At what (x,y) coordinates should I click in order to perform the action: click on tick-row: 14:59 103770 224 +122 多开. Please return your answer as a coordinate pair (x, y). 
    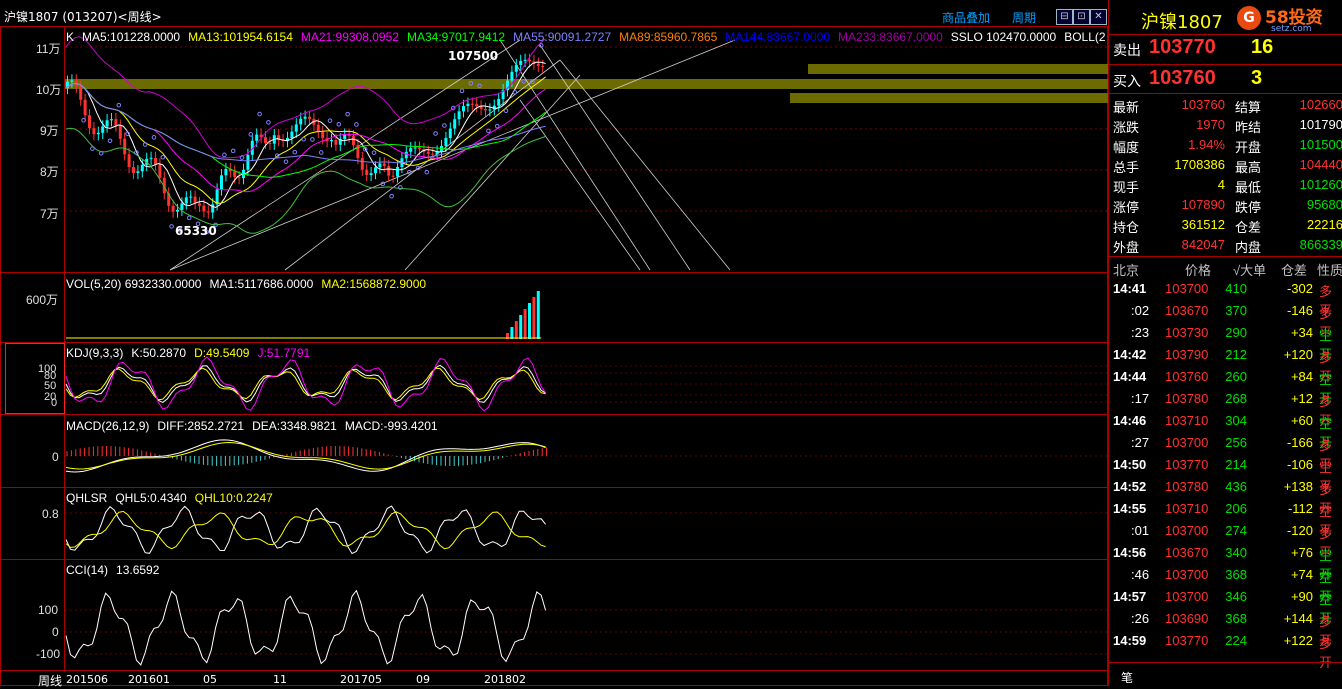
    Looking at the image, I should click on (1225, 650).